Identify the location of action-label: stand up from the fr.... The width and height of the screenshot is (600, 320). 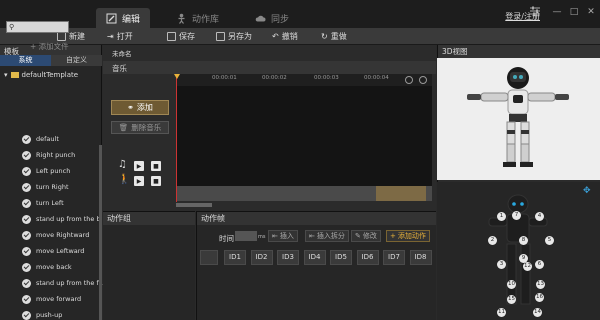
(72, 283).